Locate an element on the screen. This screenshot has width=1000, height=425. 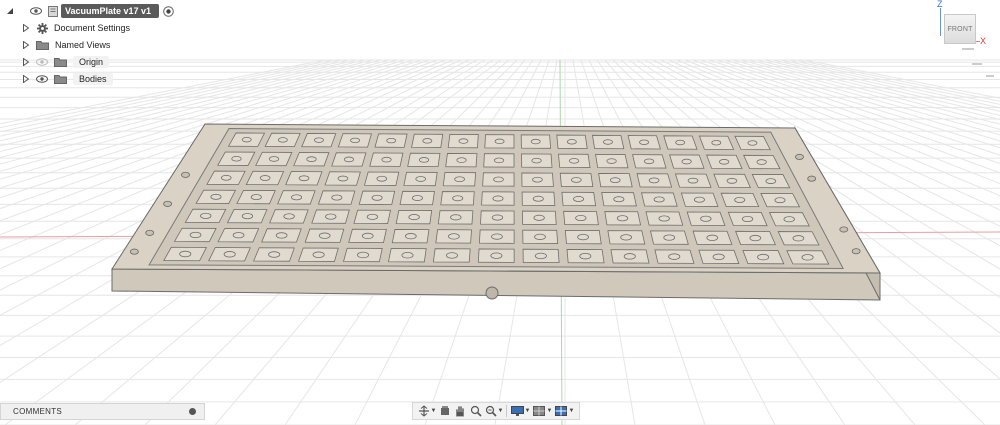
add-comment-icon is located at coordinates (192, 411).